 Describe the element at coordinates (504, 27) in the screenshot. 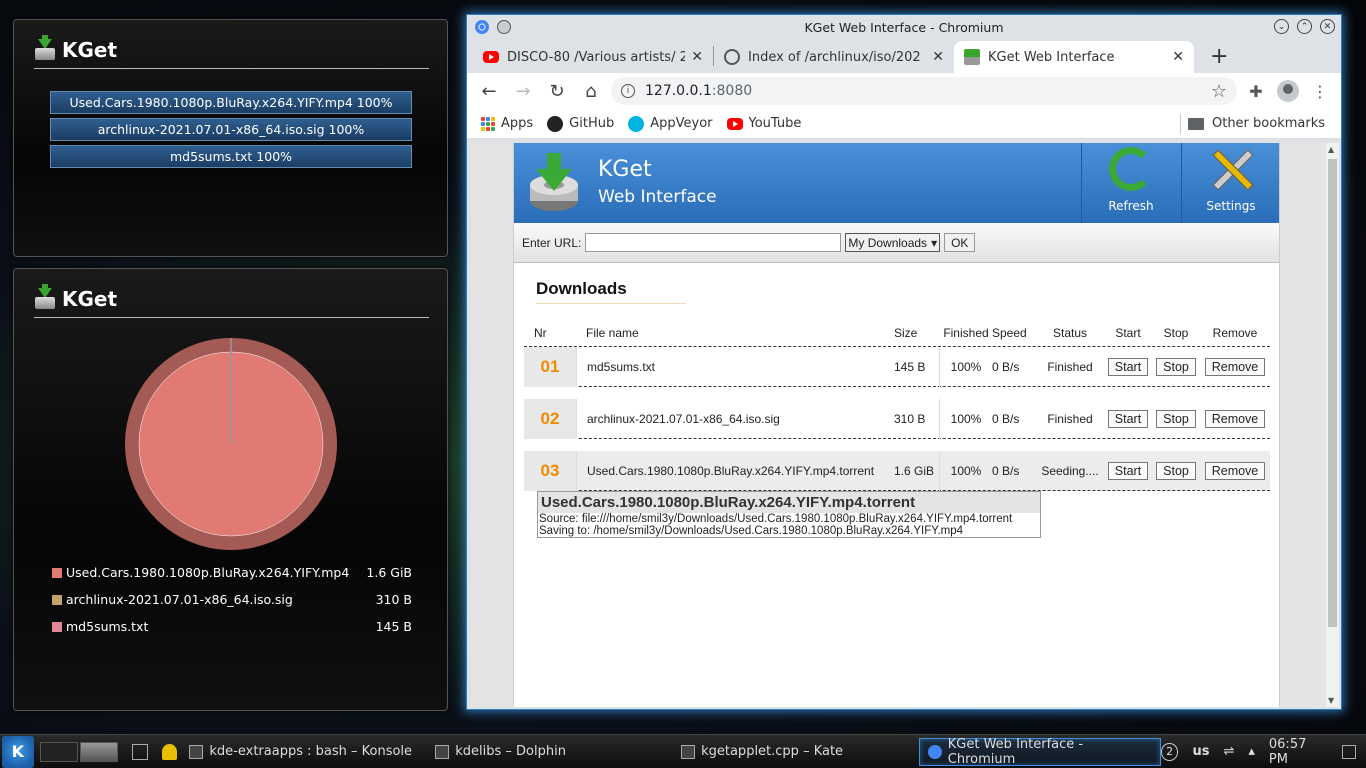

I see `window-menu-icon` at that location.